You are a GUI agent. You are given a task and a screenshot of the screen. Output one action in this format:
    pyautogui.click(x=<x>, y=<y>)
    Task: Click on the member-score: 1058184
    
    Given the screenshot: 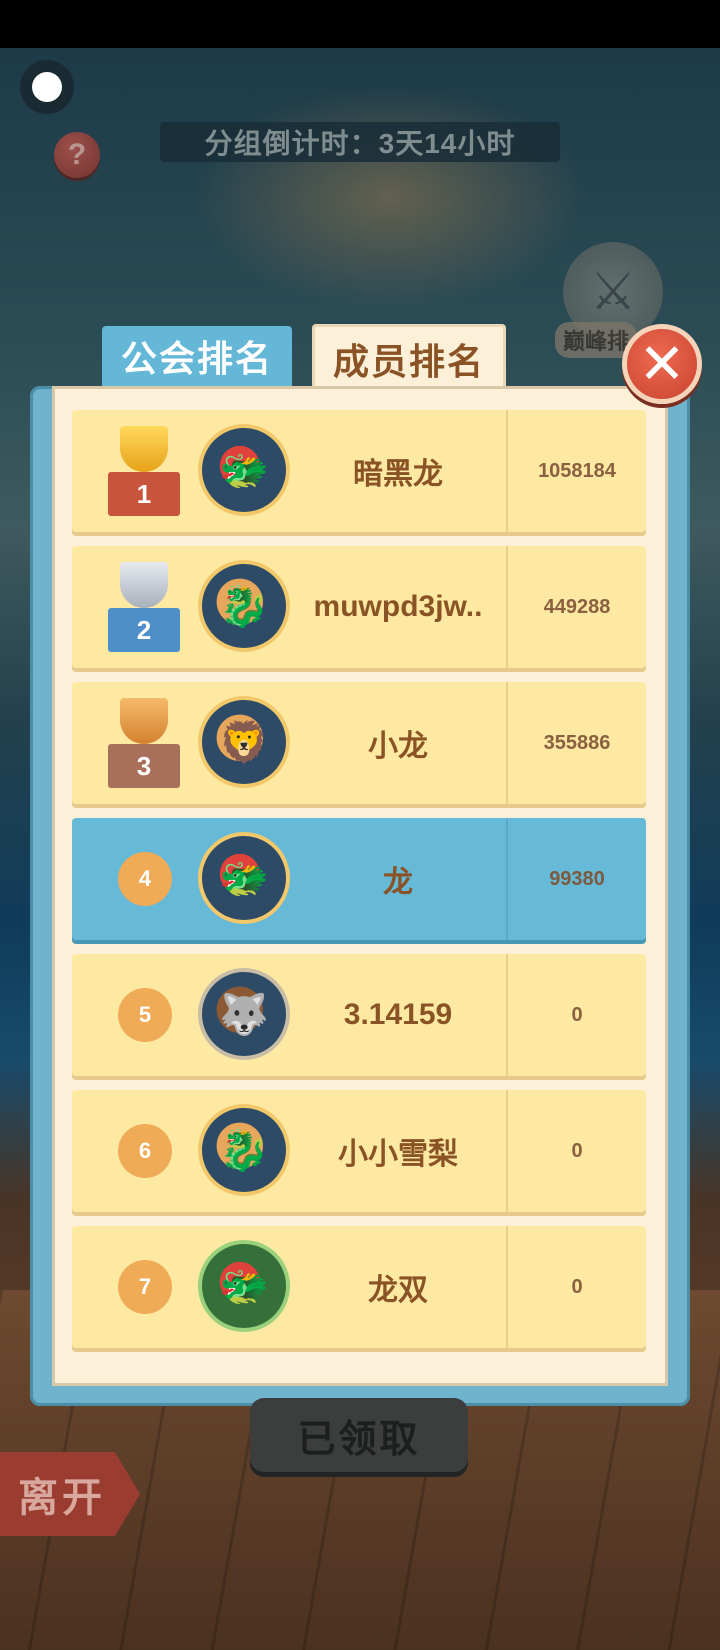 What is the action you would take?
    pyautogui.click(x=577, y=470)
    